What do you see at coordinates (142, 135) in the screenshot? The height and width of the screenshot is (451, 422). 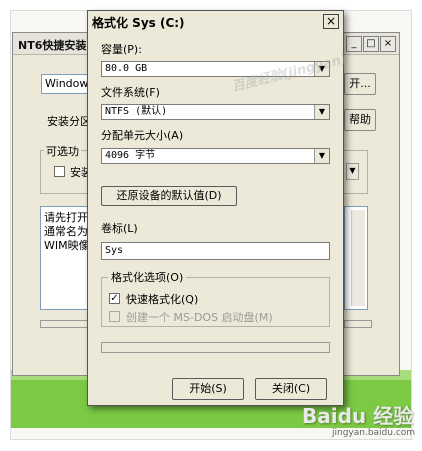 I see `allocation-label: 分配单元大小(A)` at bounding box center [142, 135].